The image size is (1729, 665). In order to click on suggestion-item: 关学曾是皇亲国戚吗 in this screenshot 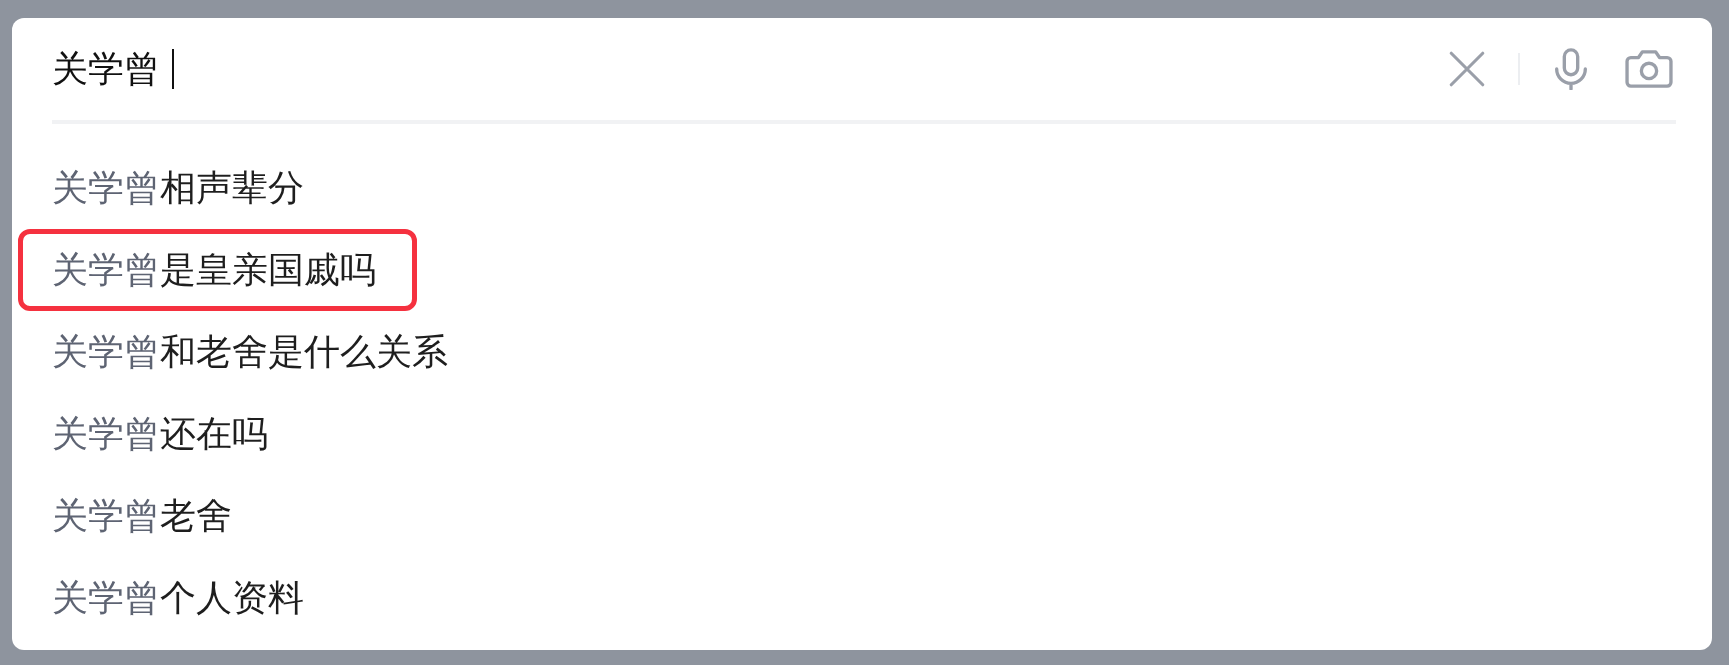, I will do `click(217, 270)`.